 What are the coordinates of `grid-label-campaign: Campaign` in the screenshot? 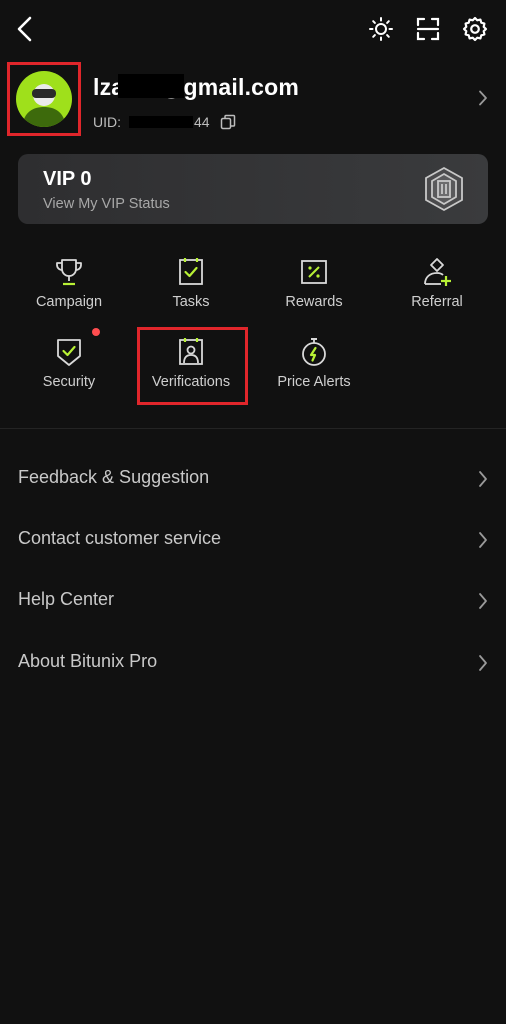 It's located at (69, 302).